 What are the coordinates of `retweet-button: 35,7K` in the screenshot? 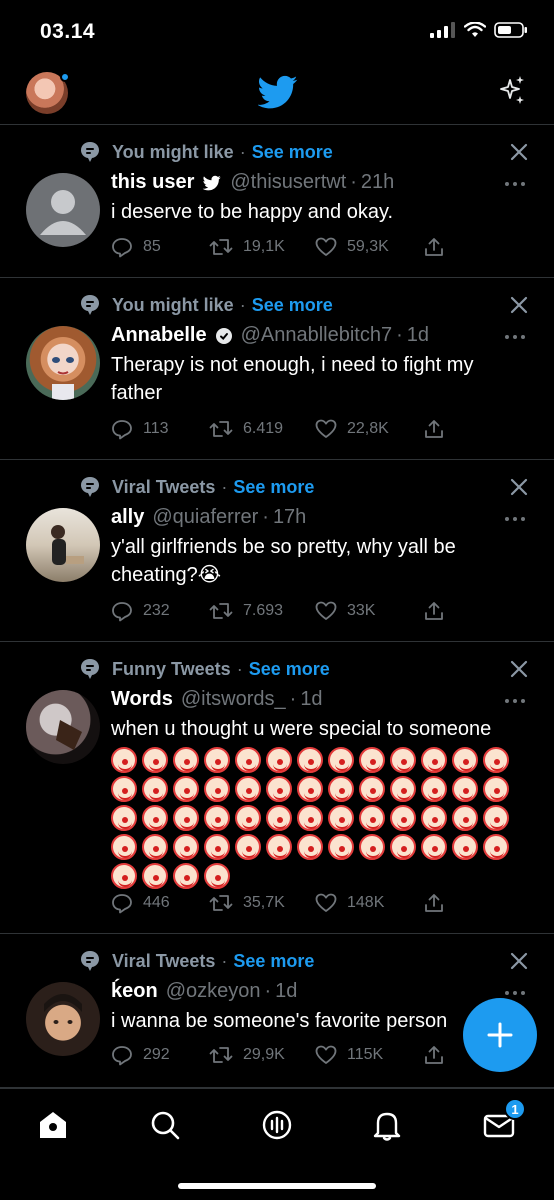 It's located at (262, 903).